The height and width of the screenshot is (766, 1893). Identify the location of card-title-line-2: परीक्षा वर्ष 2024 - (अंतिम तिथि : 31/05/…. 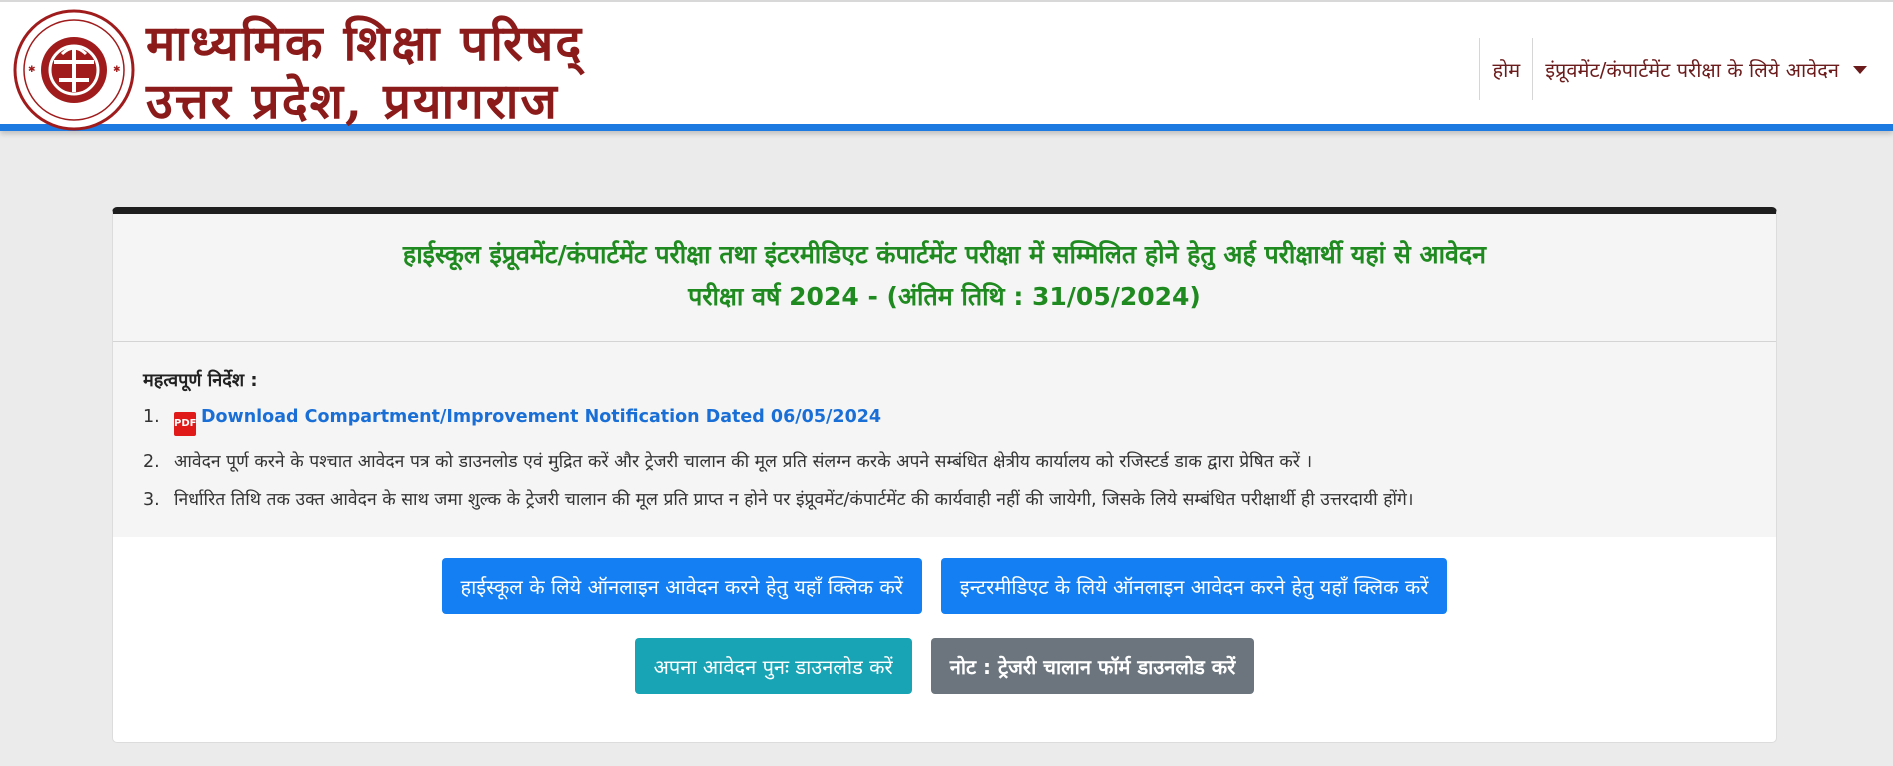
(944, 296).